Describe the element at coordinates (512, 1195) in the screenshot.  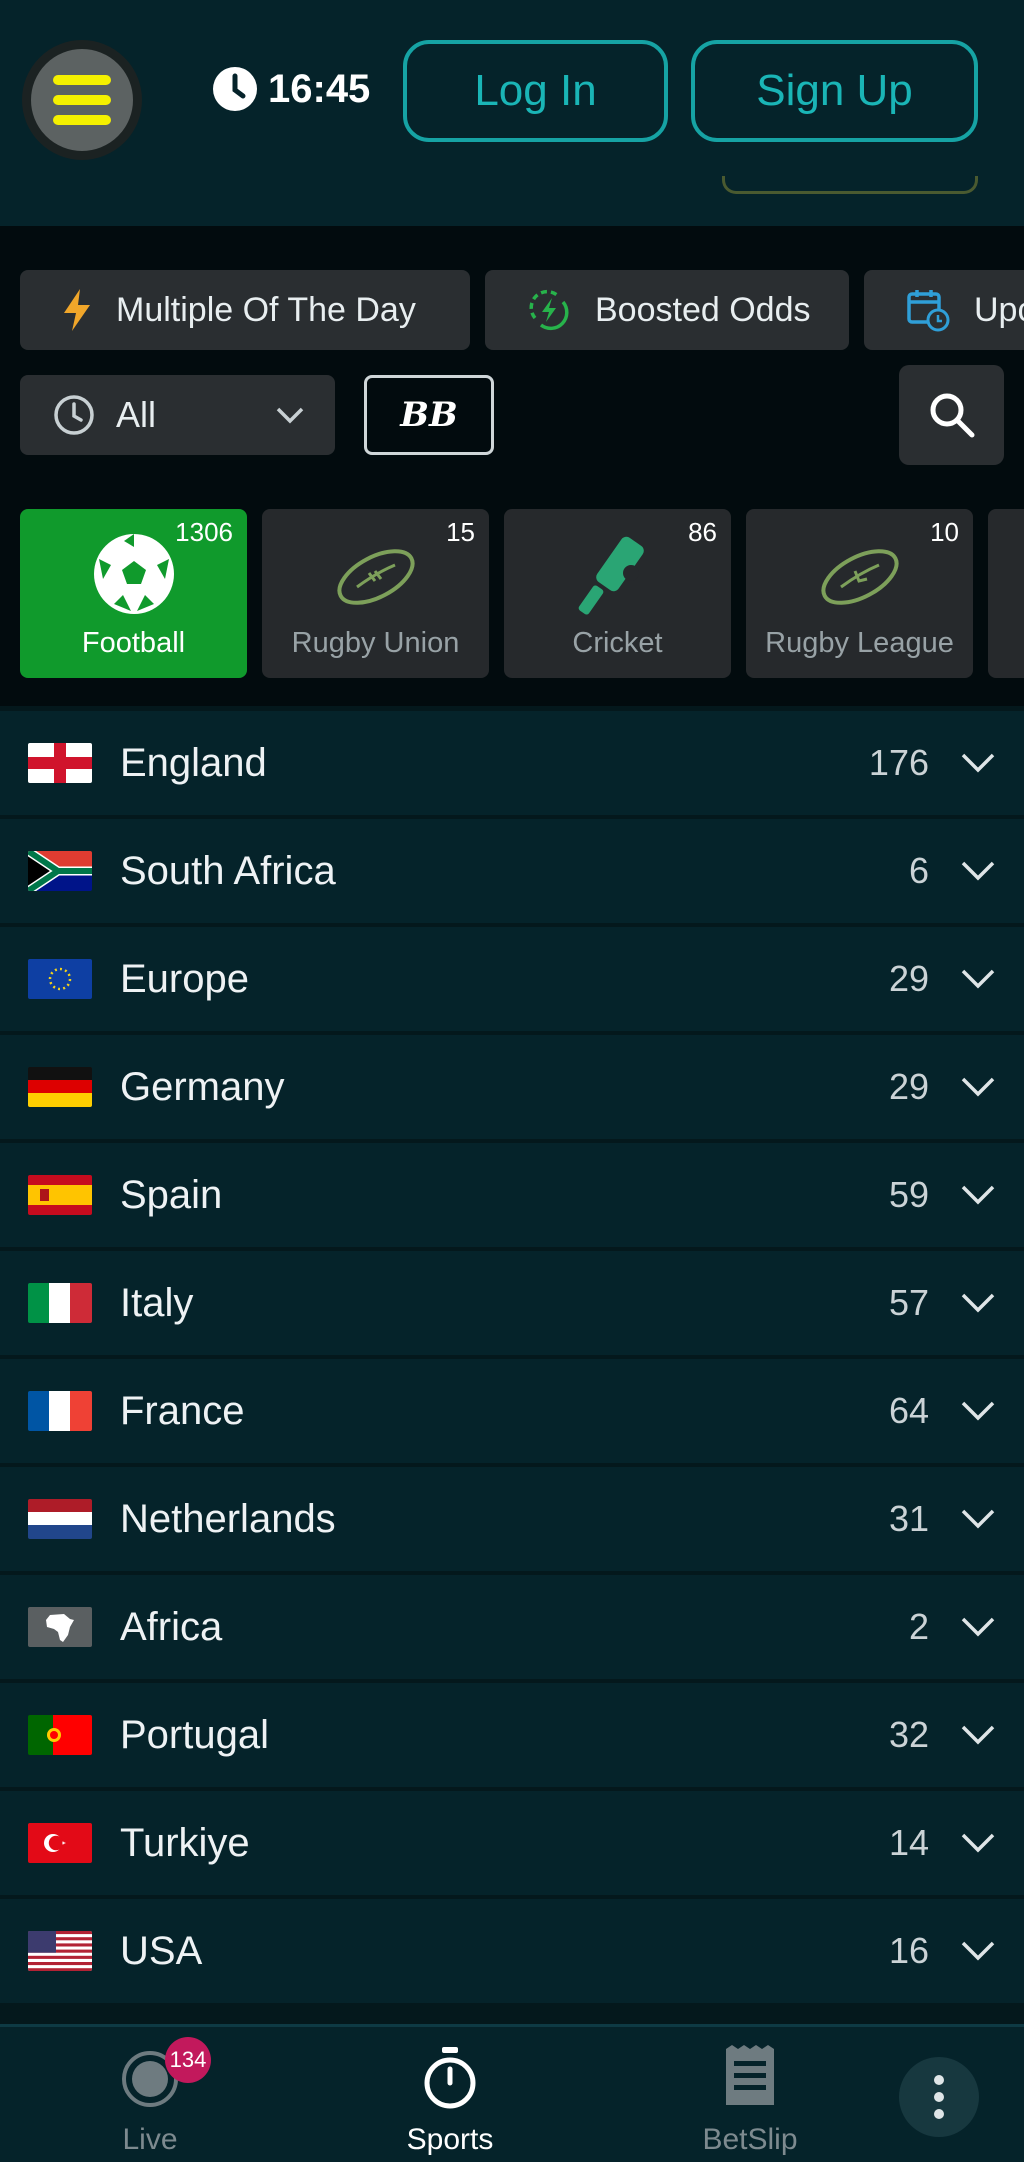
I see `country-row-spain: Spain 59` at that location.